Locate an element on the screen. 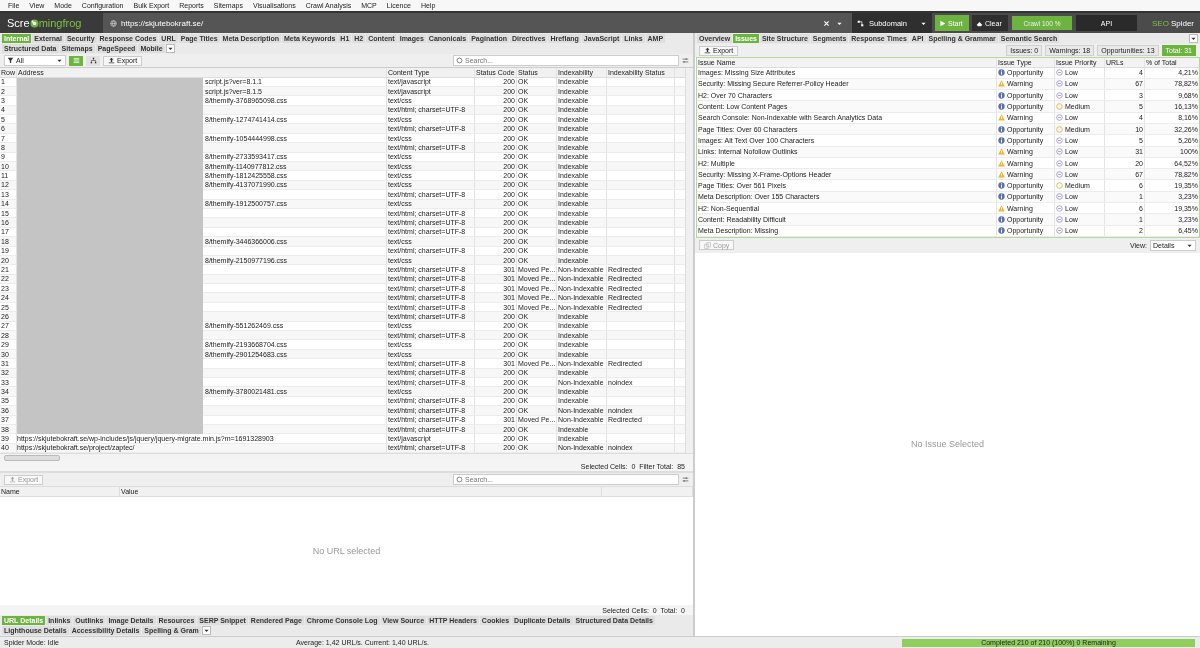 The image size is (1200, 648). brand-text: Spider is located at coordinates (1182, 23).